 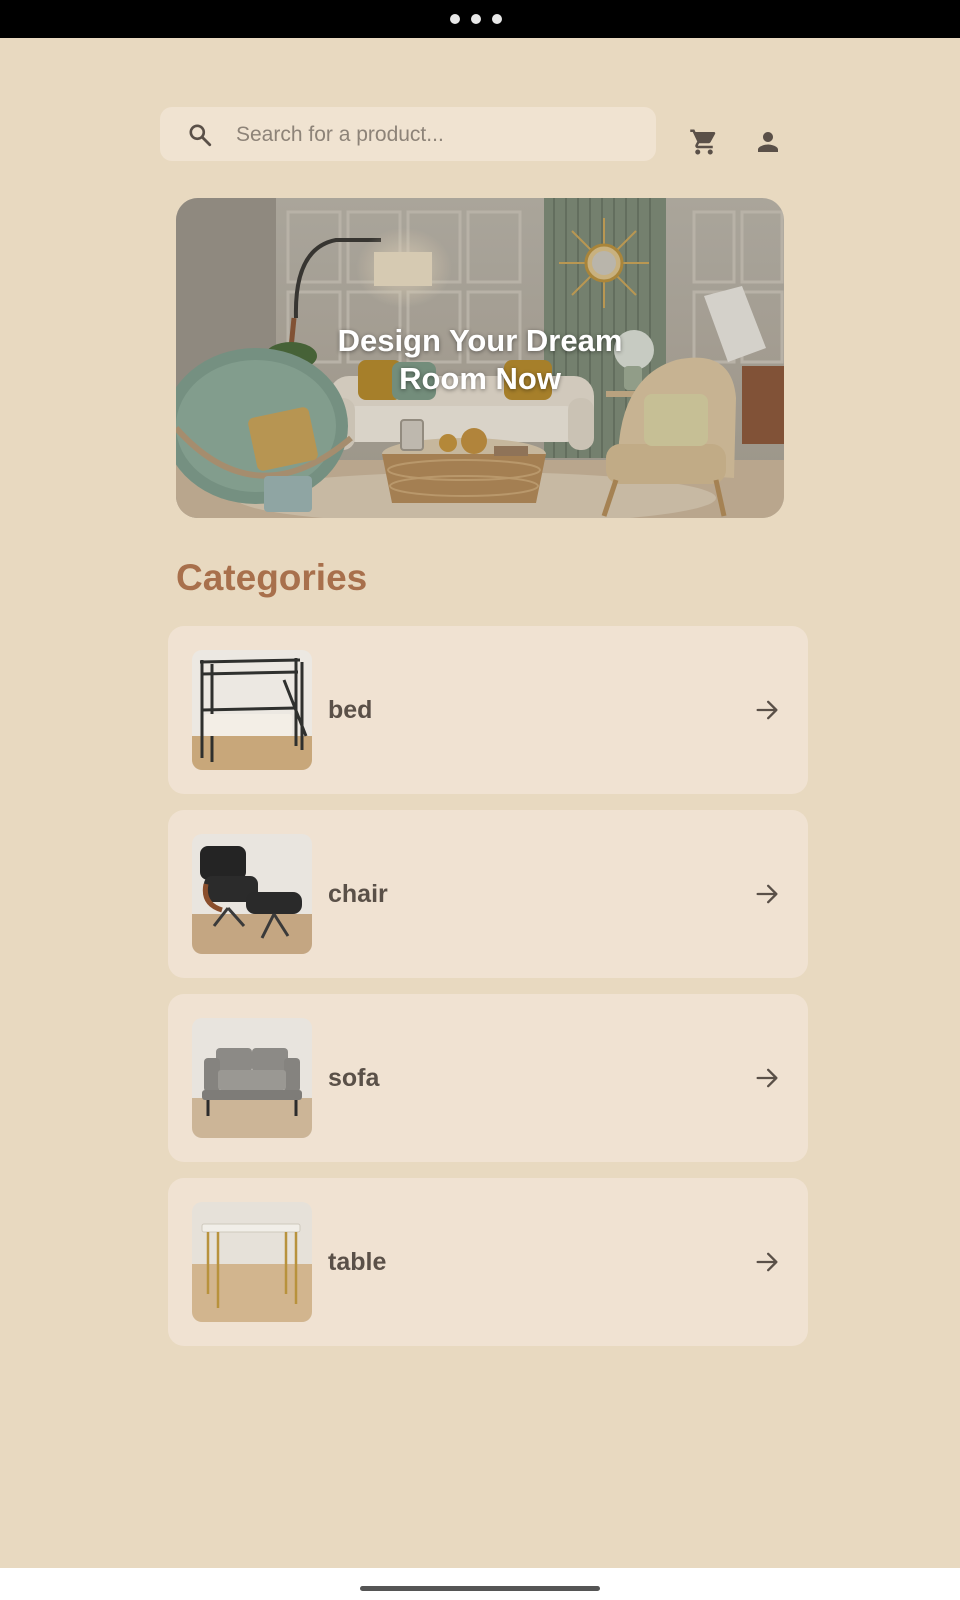 I want to click on search-input, so click(x=436, y=135).